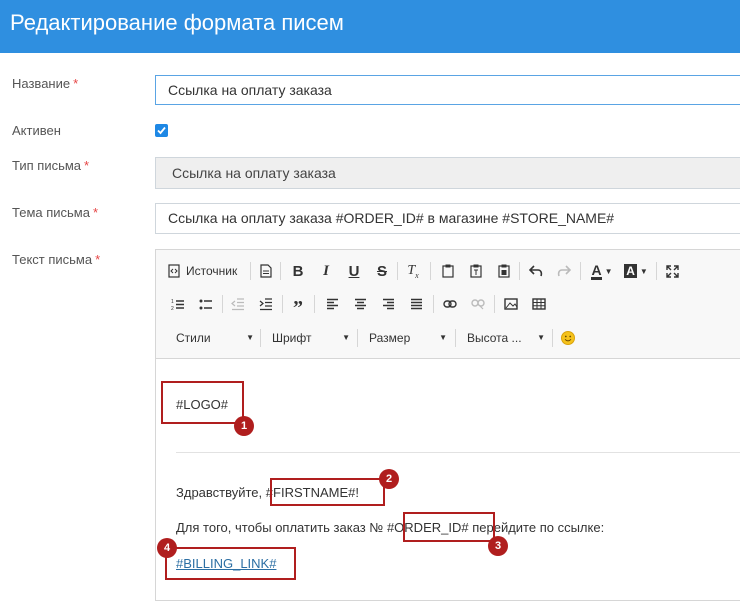 Image resolution: width=740 pixels, height=601 pixels. I want to click on undo-icon, so click(536, 271).